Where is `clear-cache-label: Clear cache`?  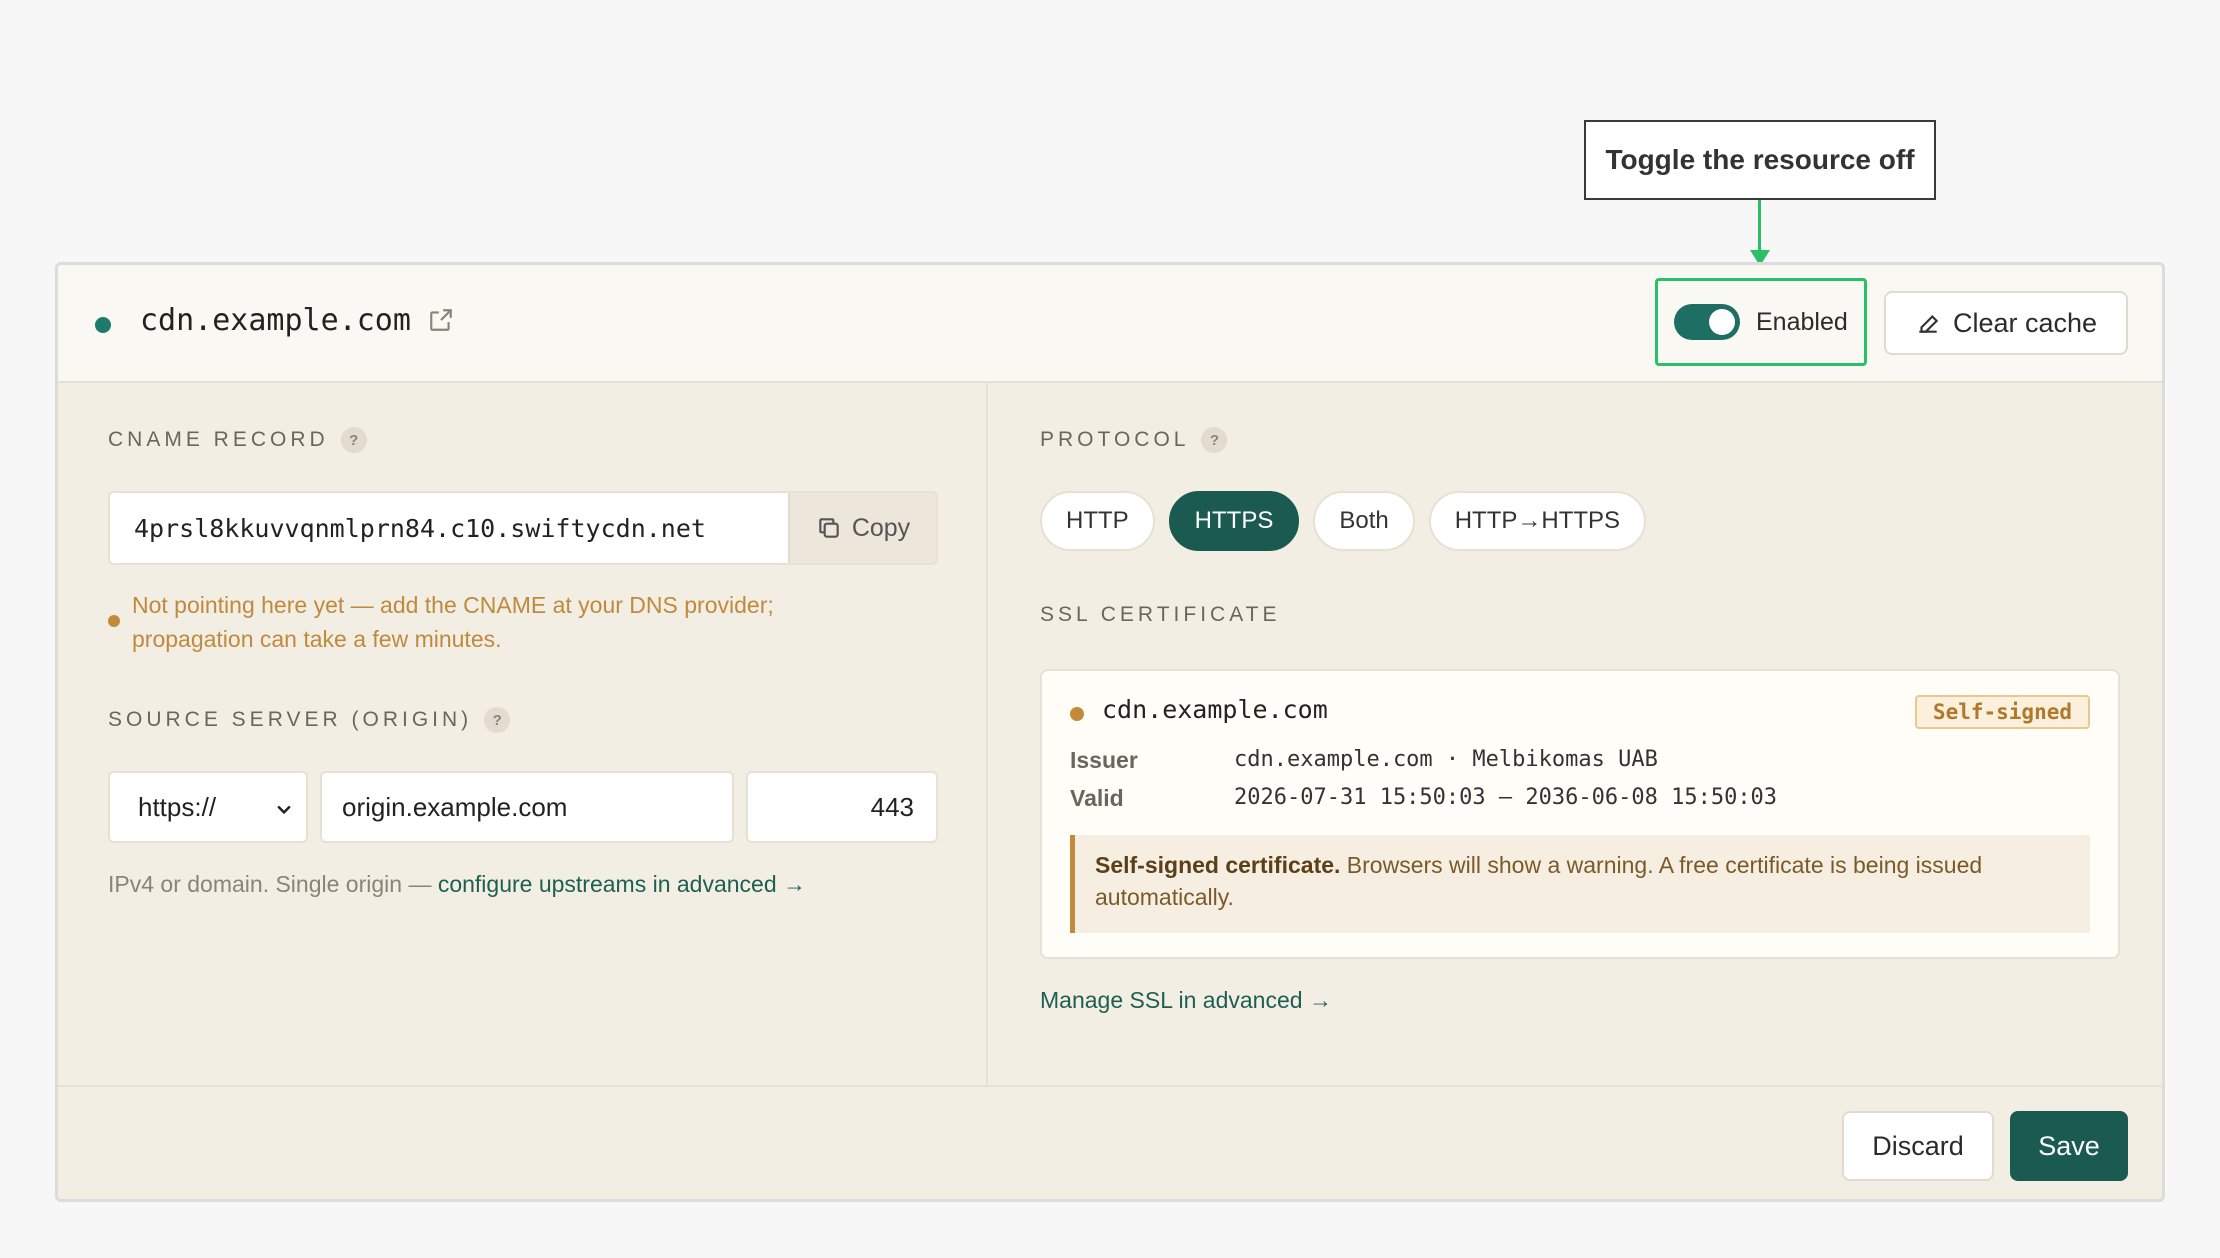 clear-cache-label: Clear cache is located at coordinates (2025, 322).